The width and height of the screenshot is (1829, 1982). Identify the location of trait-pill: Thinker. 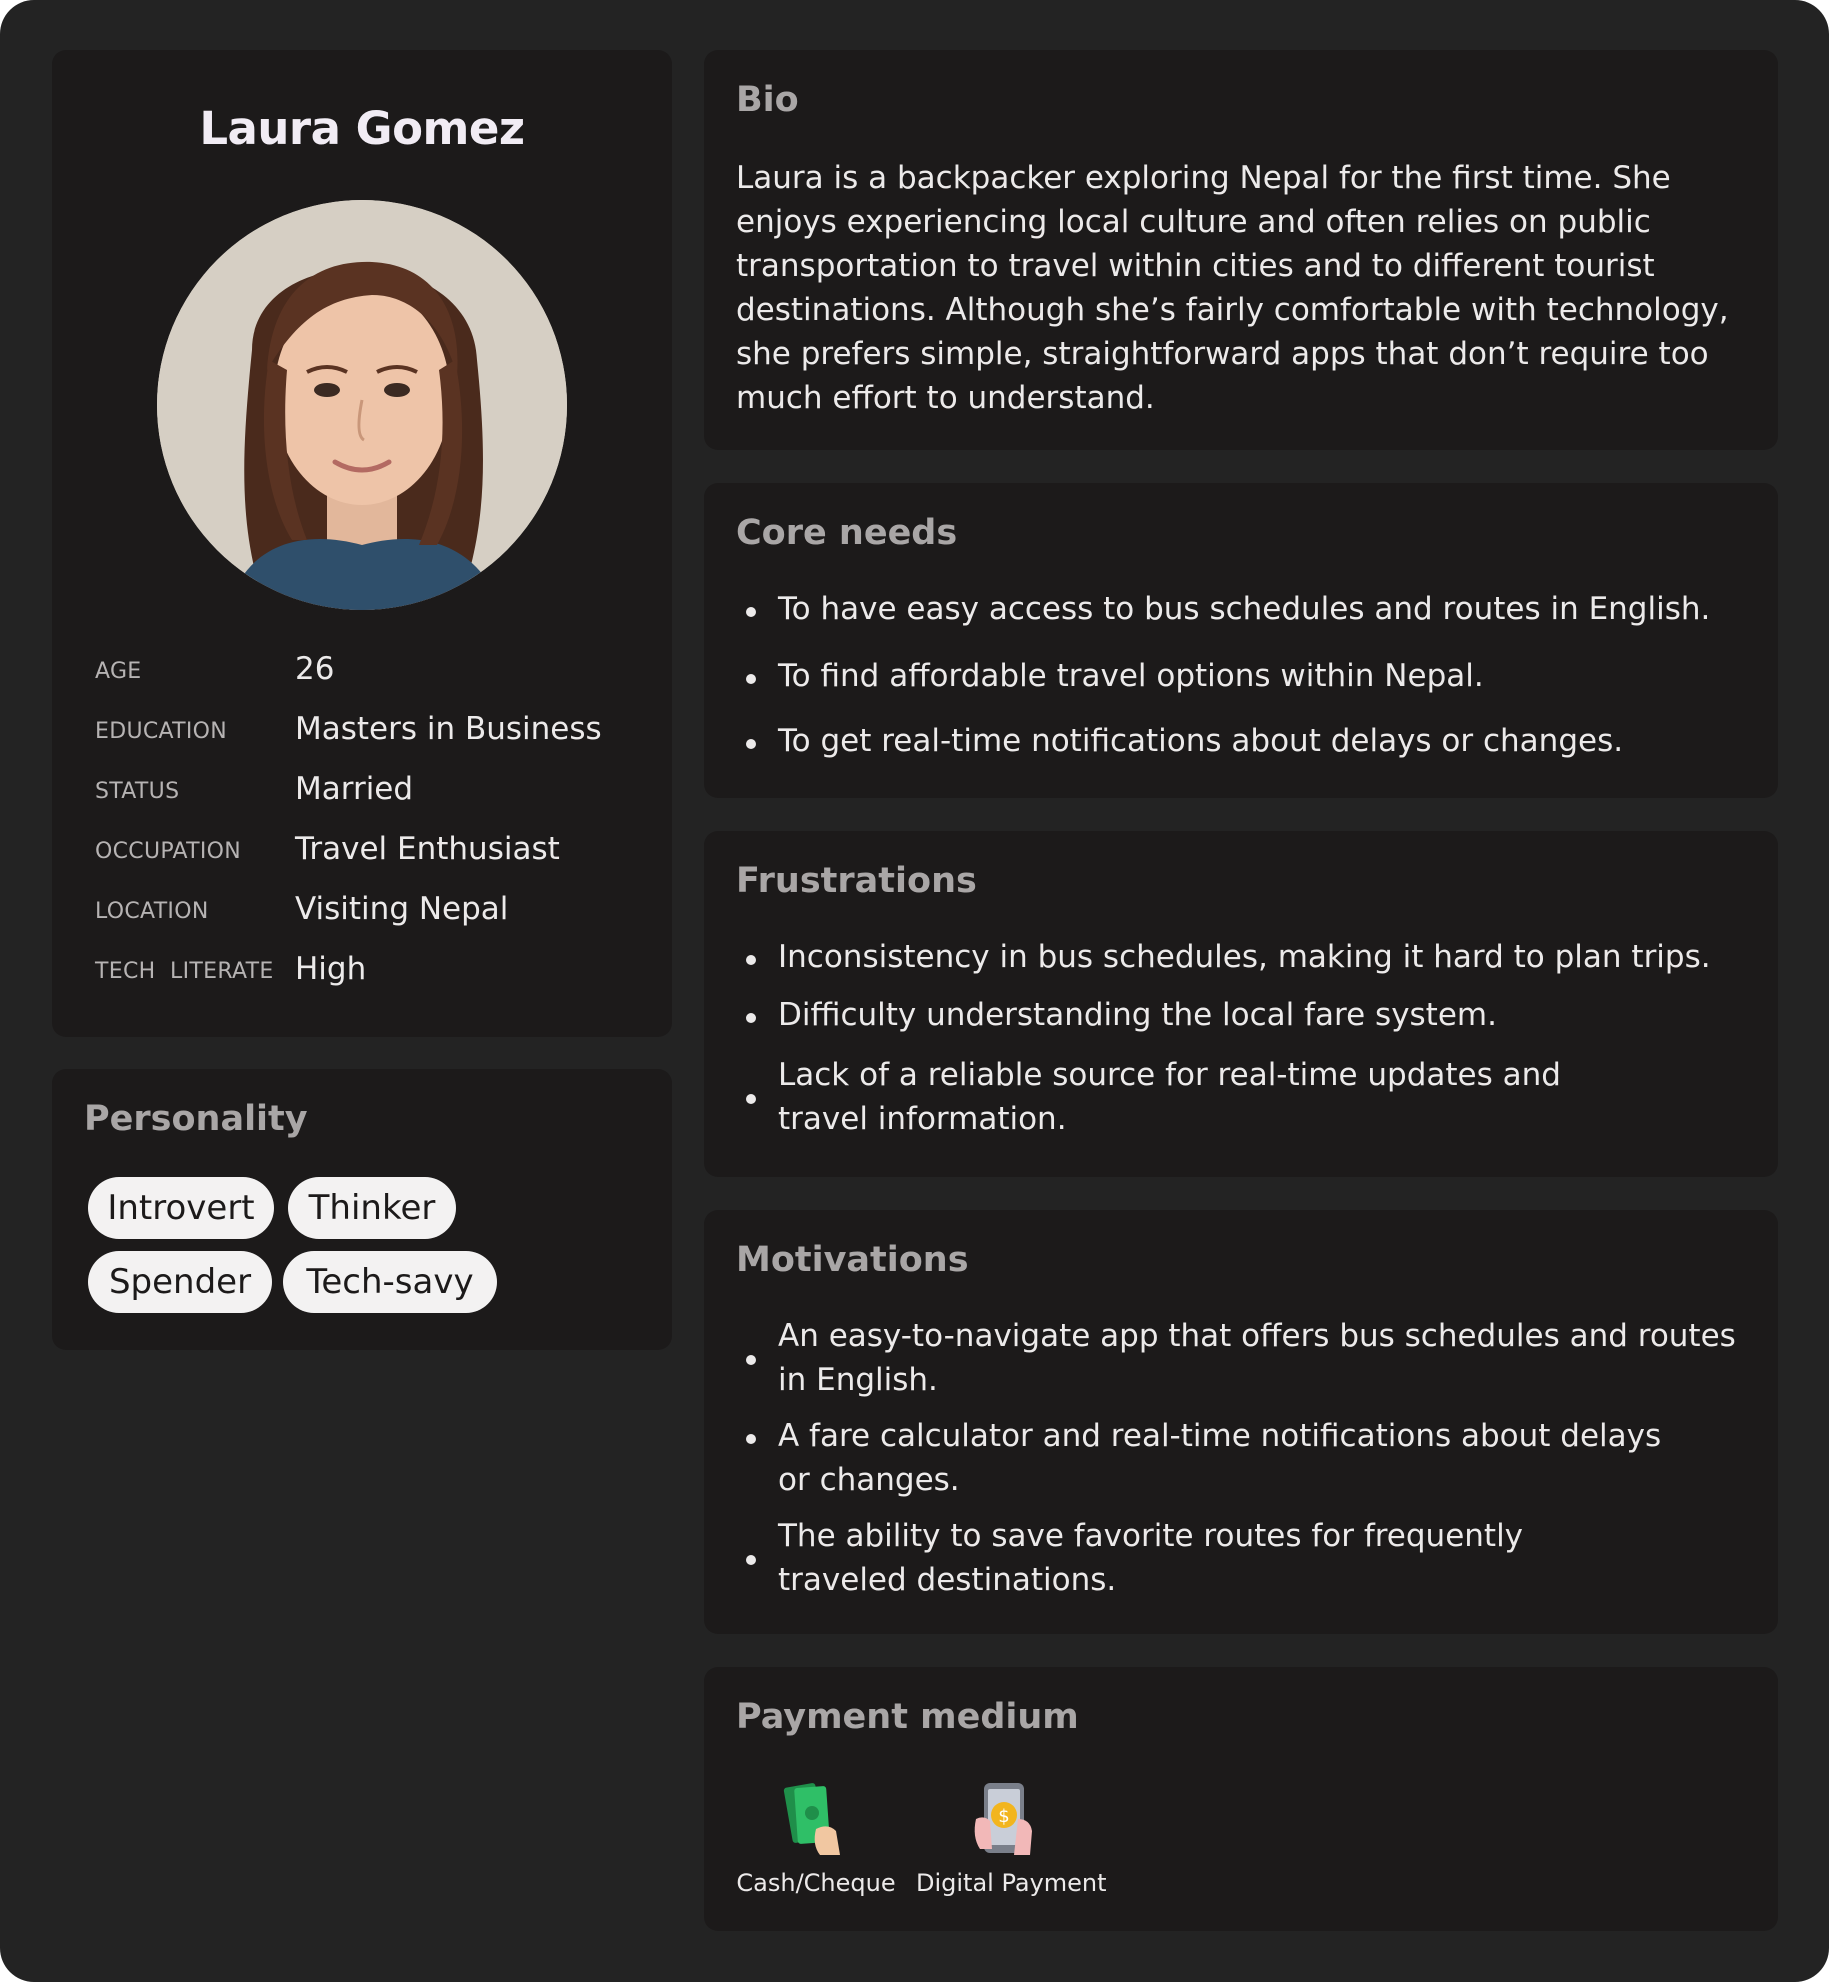
(372, 1208).